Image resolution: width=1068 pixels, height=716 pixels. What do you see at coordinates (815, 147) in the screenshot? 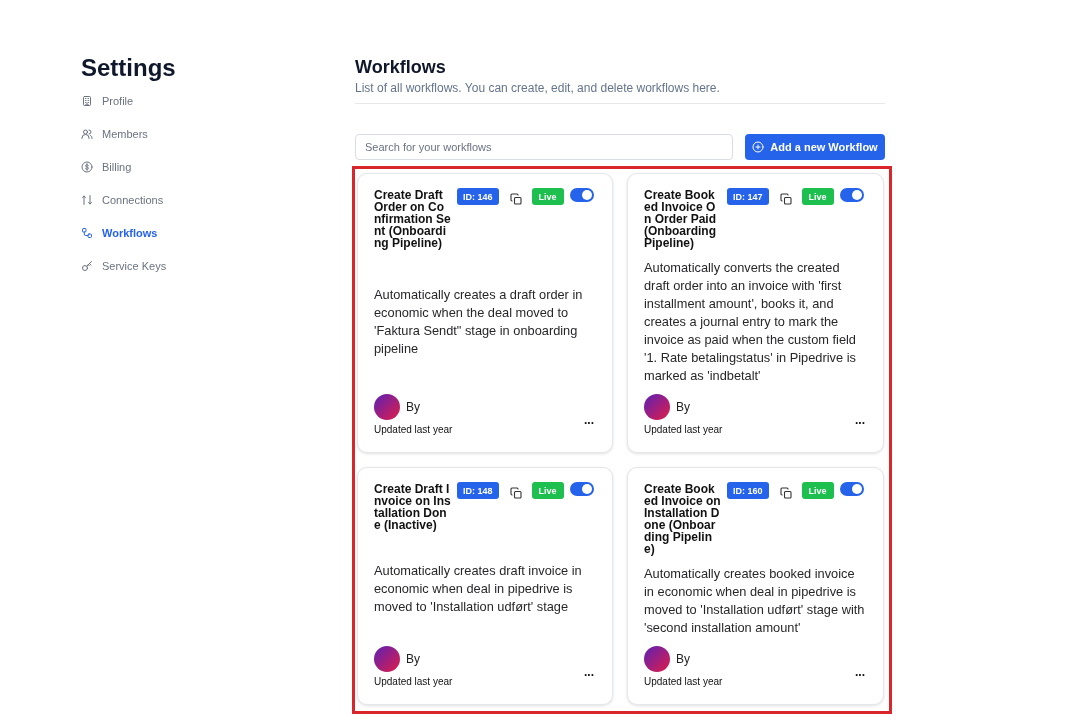
I see `add-workflow-button: Add a new Workflow` at bounding box center [815, 147].